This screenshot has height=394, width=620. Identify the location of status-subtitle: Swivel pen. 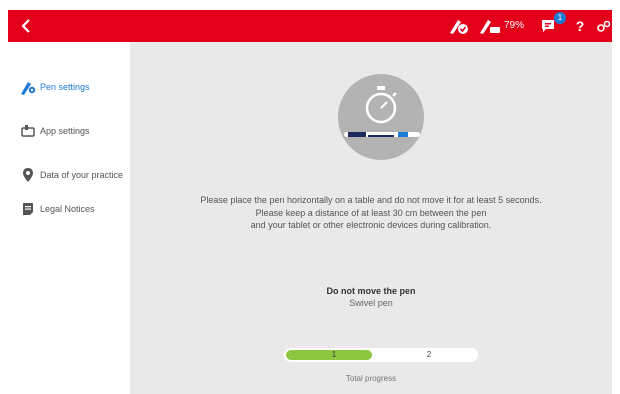
(371, 303).